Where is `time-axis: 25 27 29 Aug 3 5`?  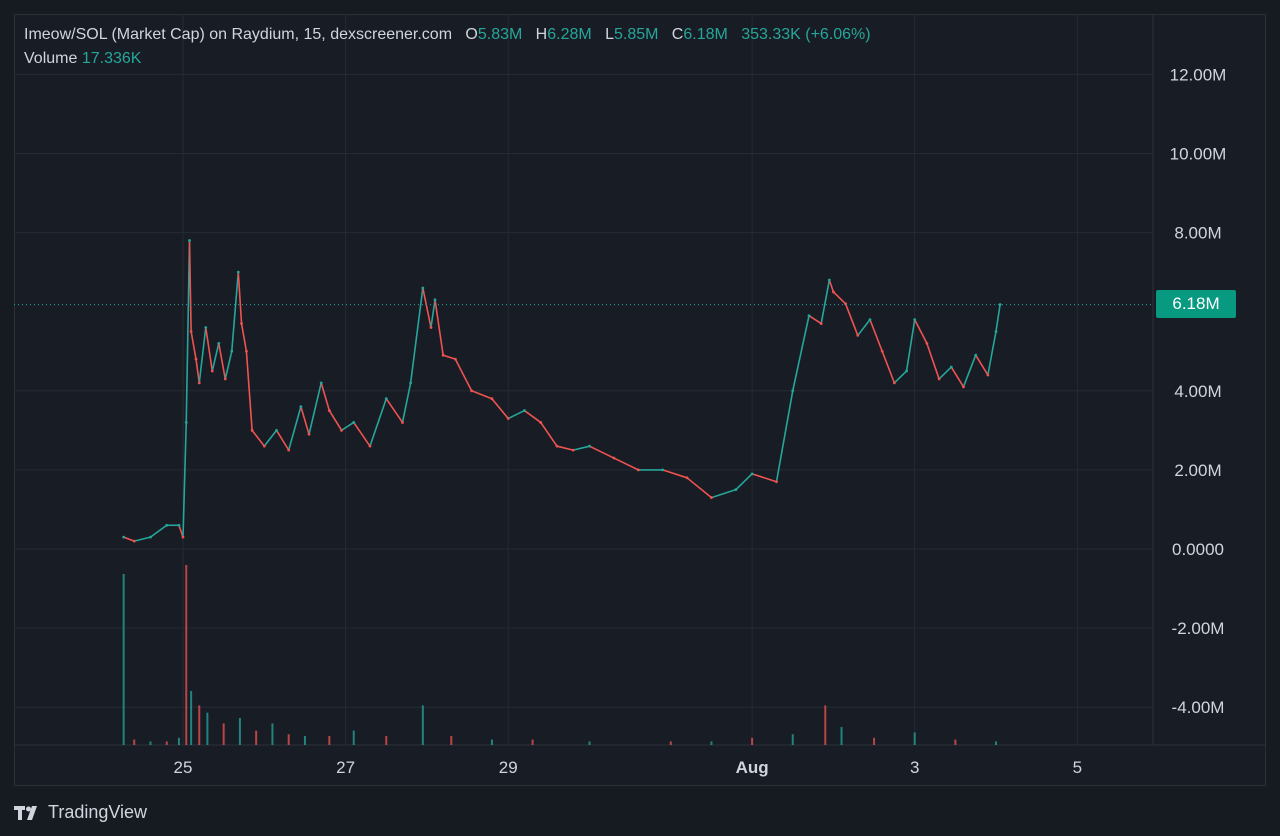
time-axis: 25 27 29 Aug 3 5 is located at coordinates (628, 767).